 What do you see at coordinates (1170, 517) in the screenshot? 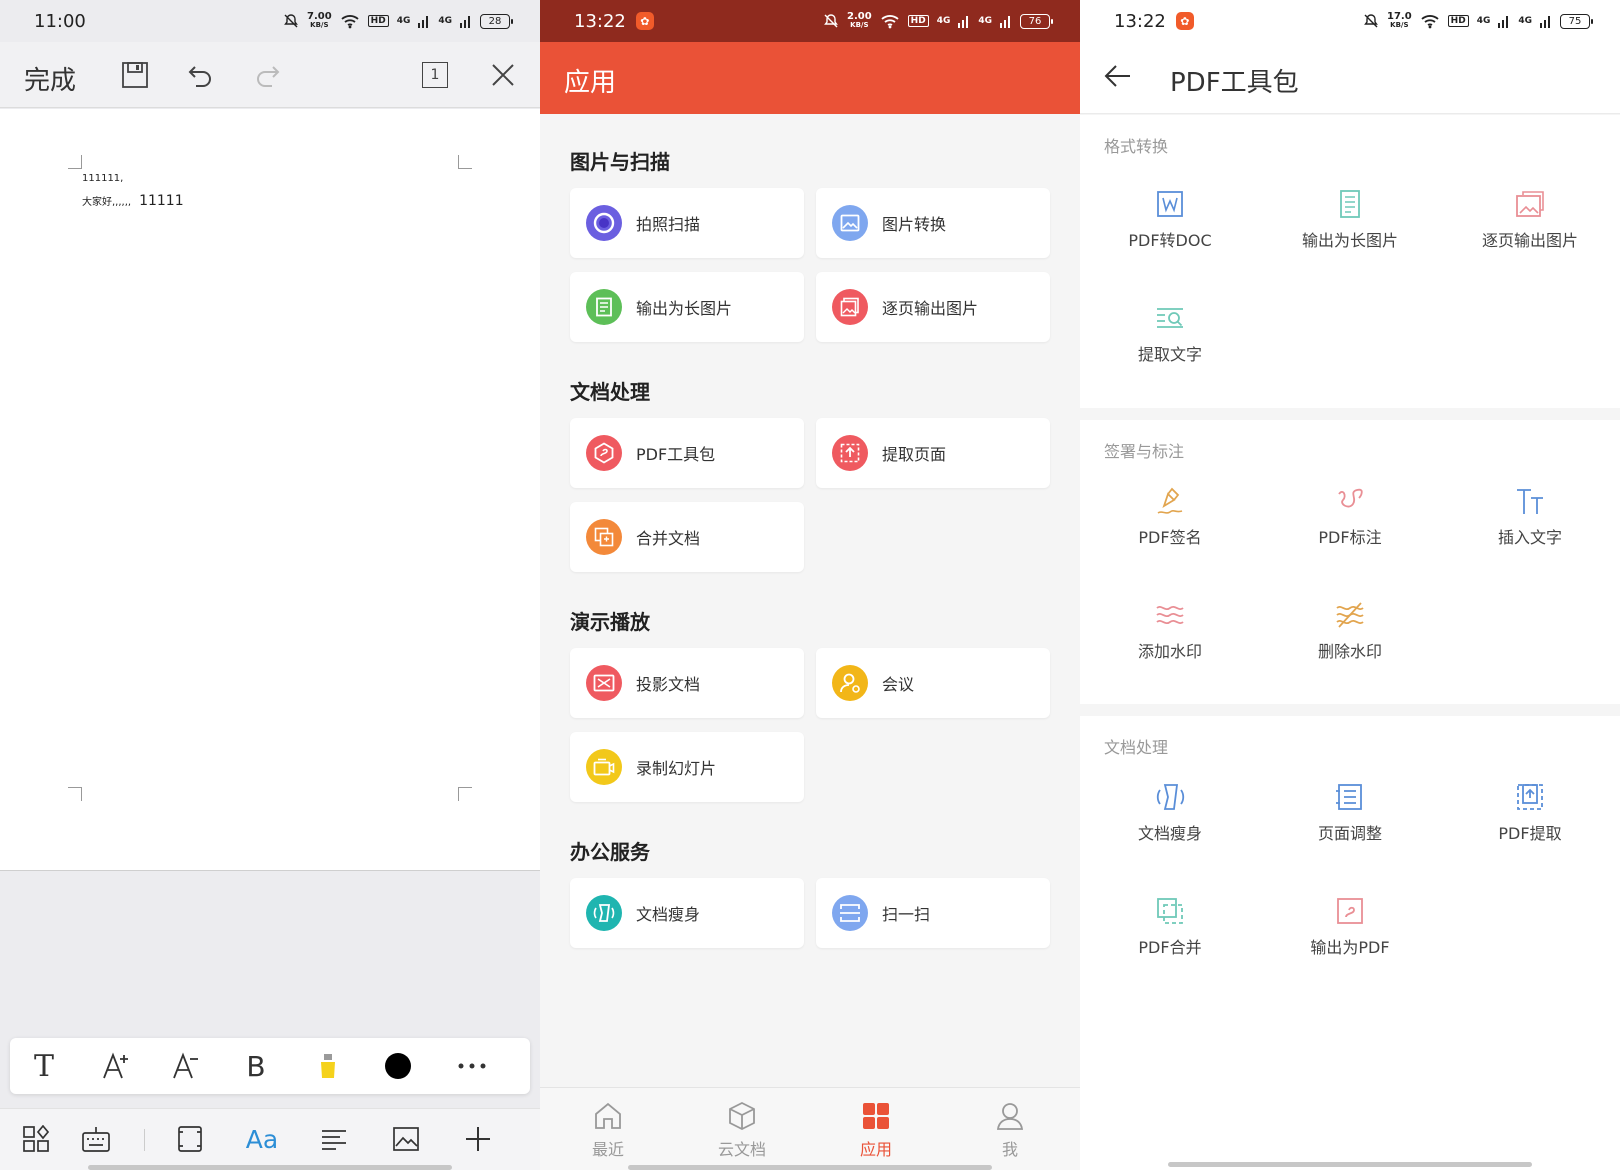
I see `tool-pdf-sign: PDF签名` at bounding box center [1170, 517].